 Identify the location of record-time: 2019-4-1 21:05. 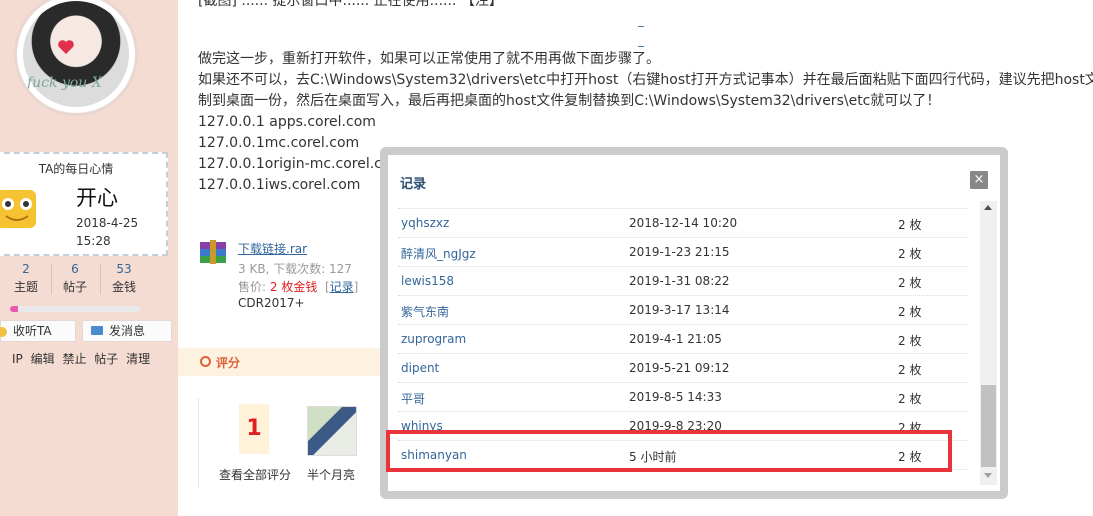
(675, 339).